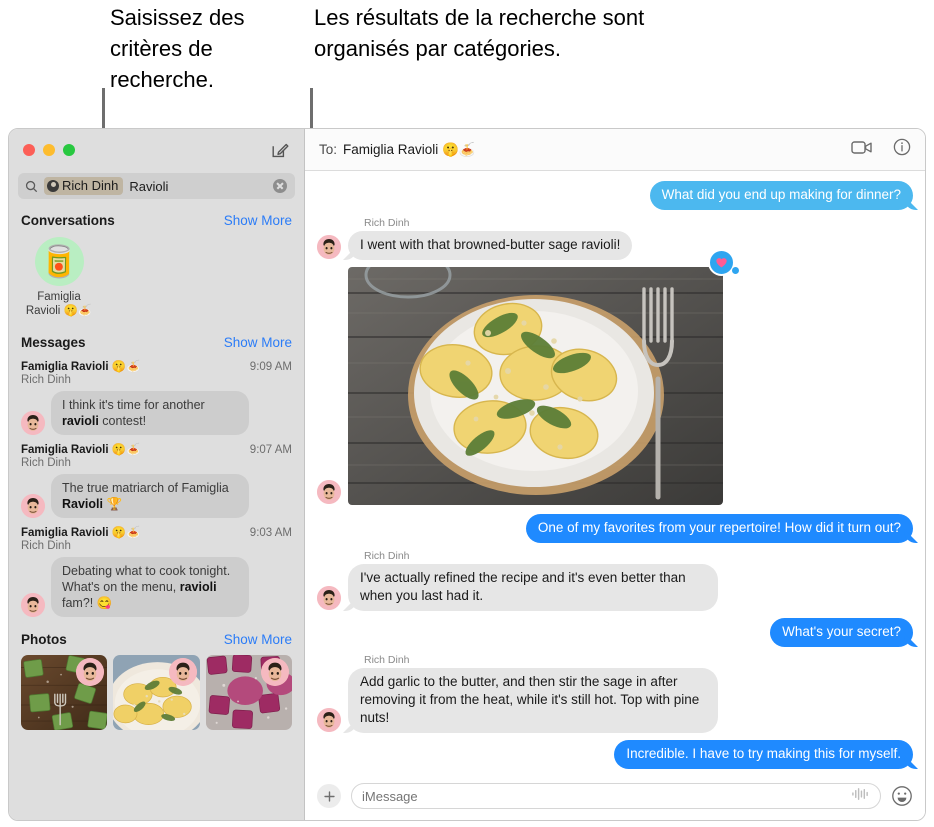  Describe the element at coordinates (69, 150) in the screenshot. I see `zoom-button` at that location.